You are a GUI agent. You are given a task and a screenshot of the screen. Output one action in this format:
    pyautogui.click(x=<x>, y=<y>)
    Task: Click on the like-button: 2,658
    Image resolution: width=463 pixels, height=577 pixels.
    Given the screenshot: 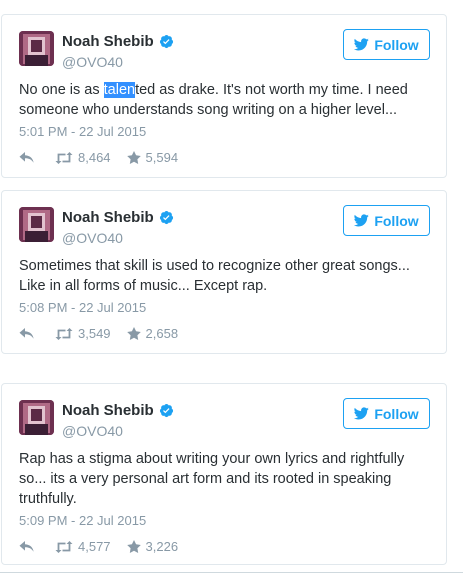 What is the action you would take?
    pyautogui.click(x=152, y=333)
    